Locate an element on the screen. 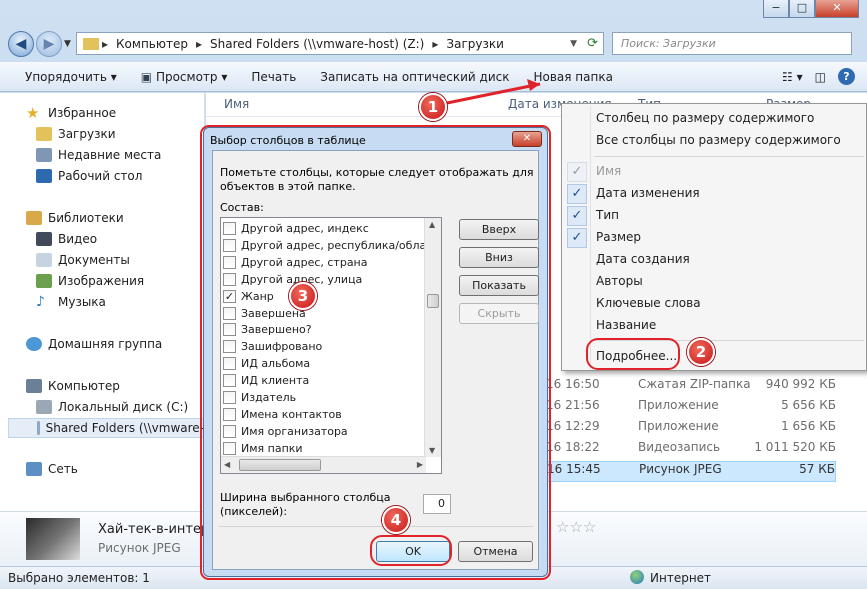 Image resolution: width=867 pixels, height=589 pixels. print-button: Печать is located at coordinates (273, 77).